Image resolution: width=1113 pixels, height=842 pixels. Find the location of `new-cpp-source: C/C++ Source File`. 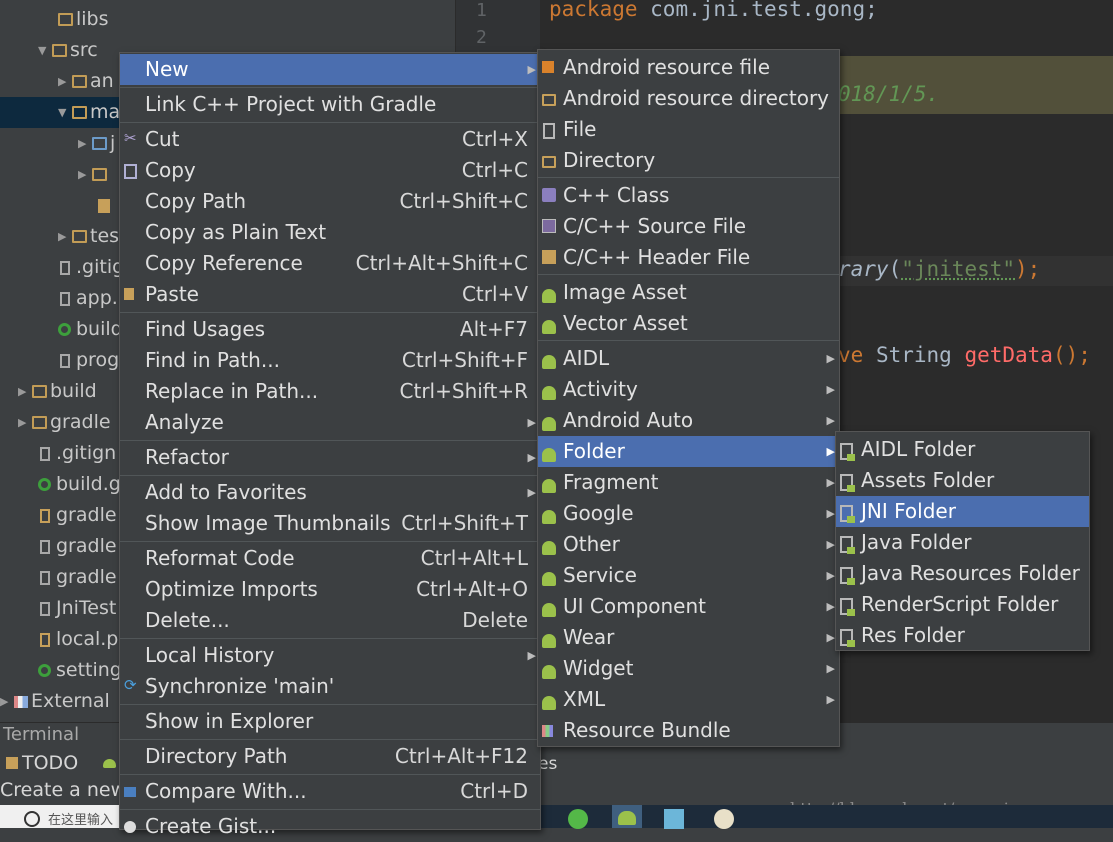

new-cpp-source: C/C++ Source File is located at coordinates (688, 226).